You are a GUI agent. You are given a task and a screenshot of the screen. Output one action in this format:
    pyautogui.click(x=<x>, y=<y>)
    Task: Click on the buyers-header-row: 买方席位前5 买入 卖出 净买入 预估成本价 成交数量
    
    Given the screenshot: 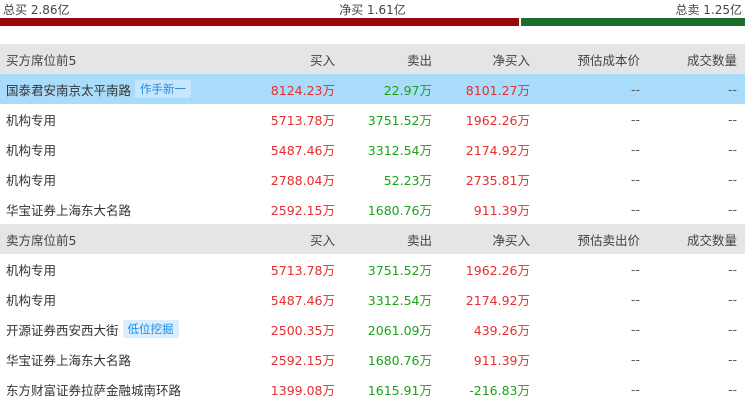 What is the action you would take?
    pyautogui.click(x=372, y=59)
    